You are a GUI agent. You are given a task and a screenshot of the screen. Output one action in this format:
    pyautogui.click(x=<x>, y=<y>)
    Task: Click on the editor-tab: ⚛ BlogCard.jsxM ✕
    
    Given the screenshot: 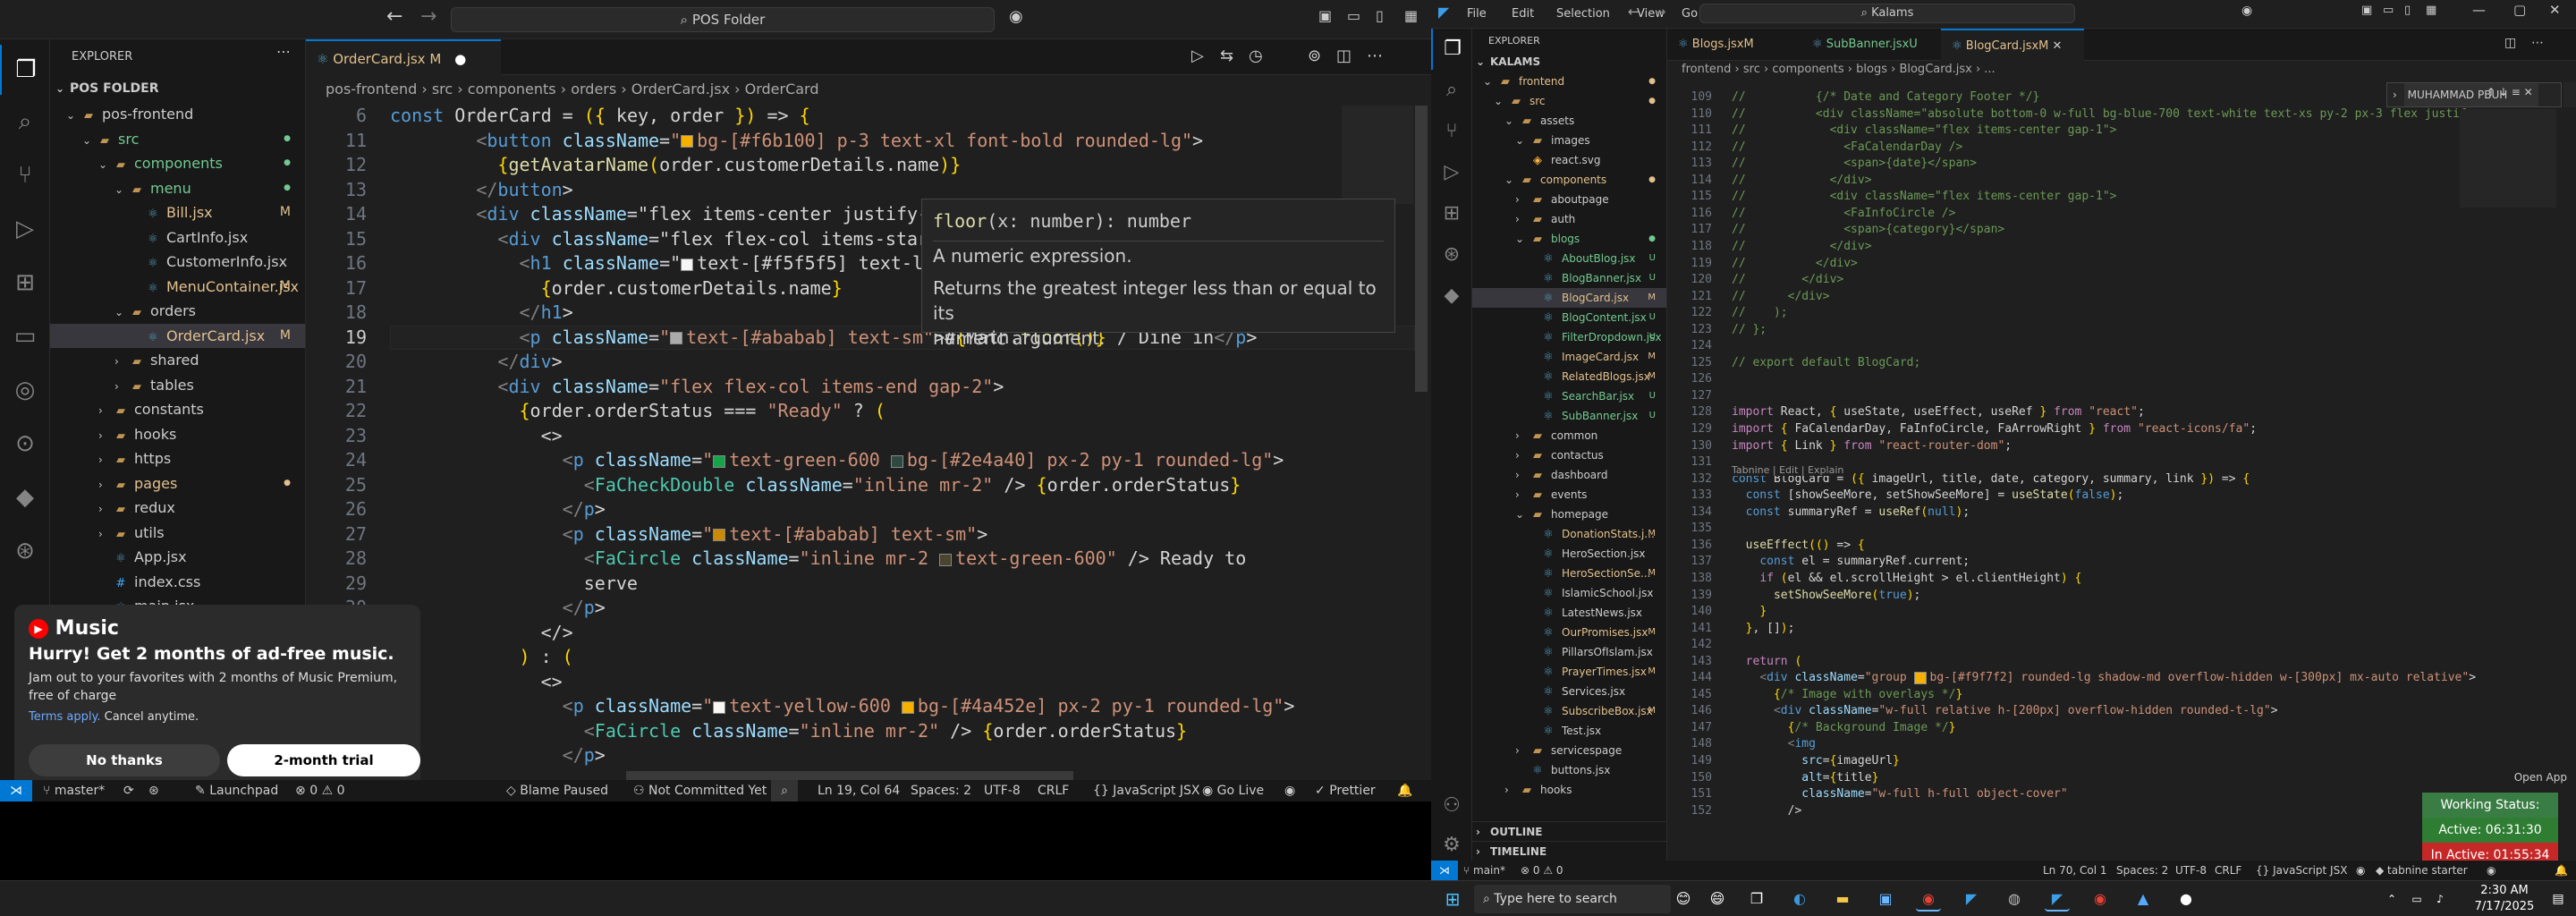 What is the action you would take?
    pyautogui.click(x=2012, y=45)
    